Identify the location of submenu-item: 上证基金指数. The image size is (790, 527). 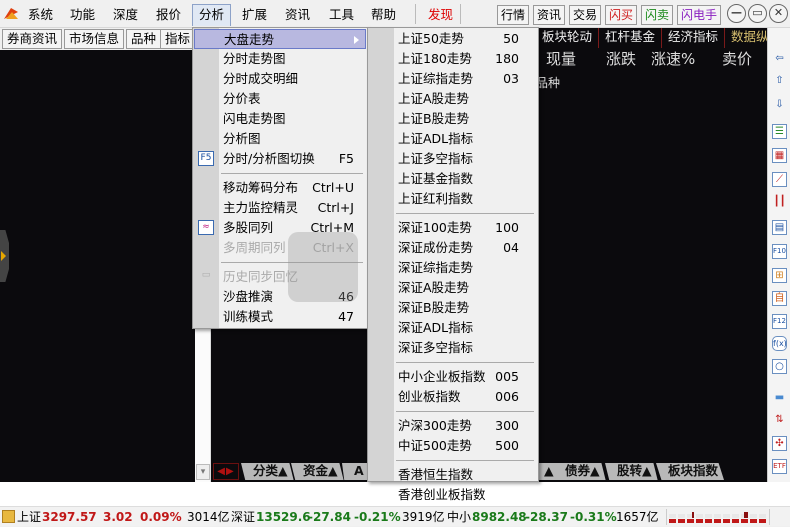
(453, 179).